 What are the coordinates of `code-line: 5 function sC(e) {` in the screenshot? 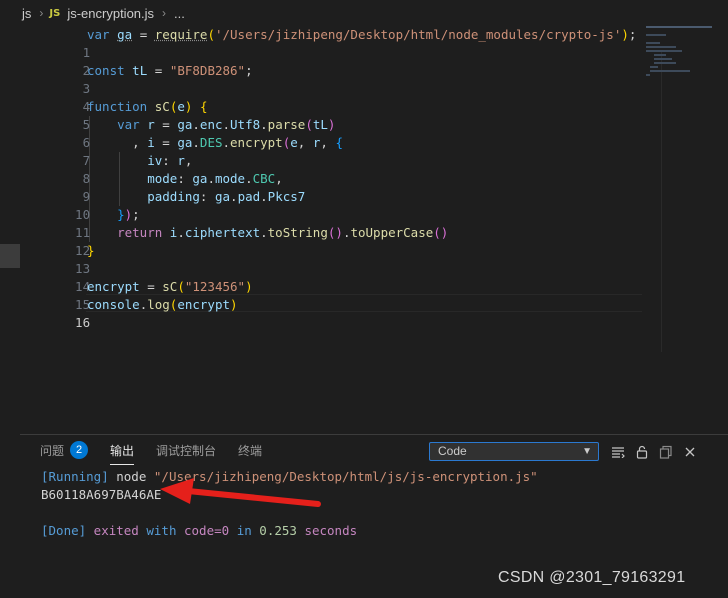 It's located at (330, 115).